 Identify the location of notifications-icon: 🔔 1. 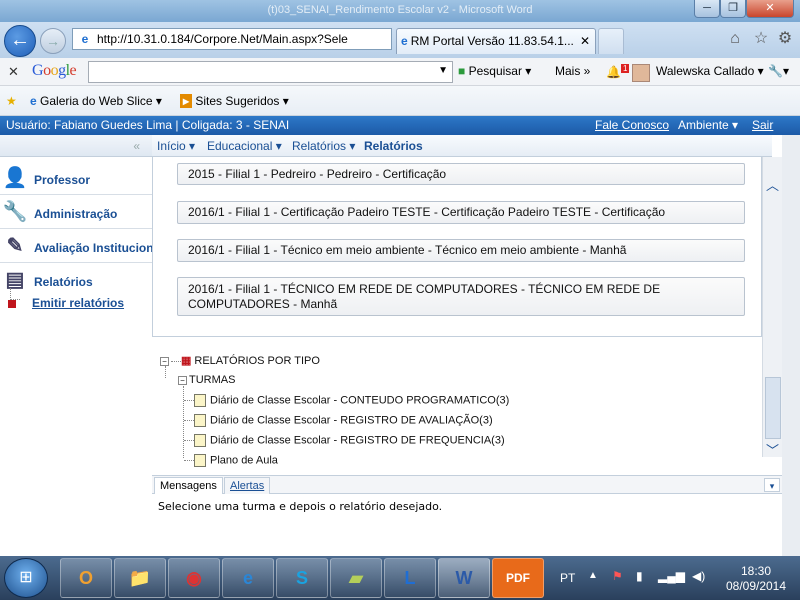
(618, 71).